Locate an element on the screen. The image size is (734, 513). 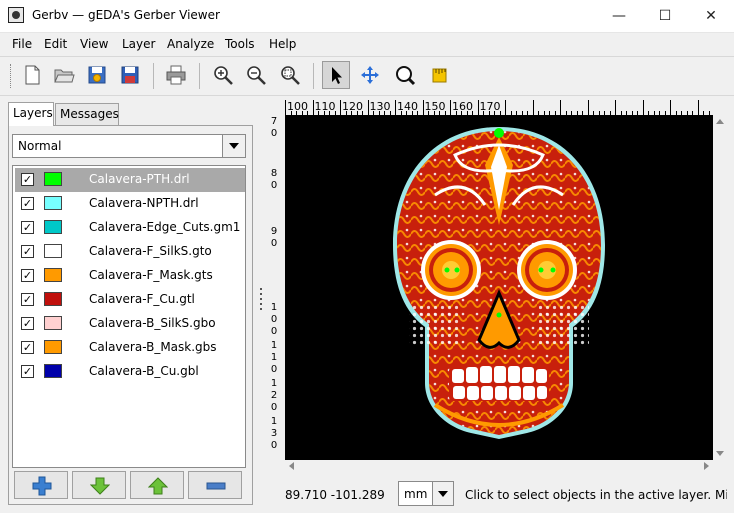
ruler-label: 8 is located at coordinates (274, 173).